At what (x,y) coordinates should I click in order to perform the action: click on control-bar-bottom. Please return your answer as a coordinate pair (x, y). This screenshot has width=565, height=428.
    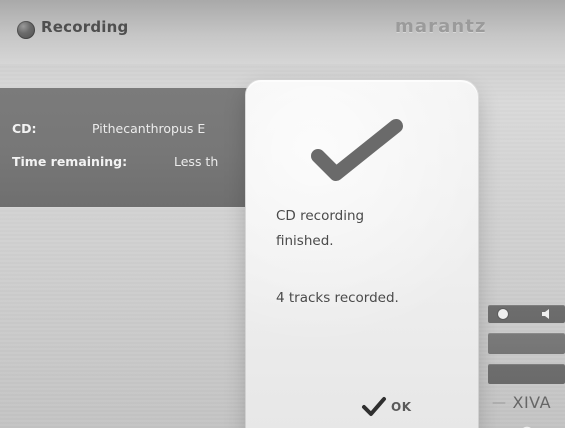
    Looking at the image, I should click on (526, 396).